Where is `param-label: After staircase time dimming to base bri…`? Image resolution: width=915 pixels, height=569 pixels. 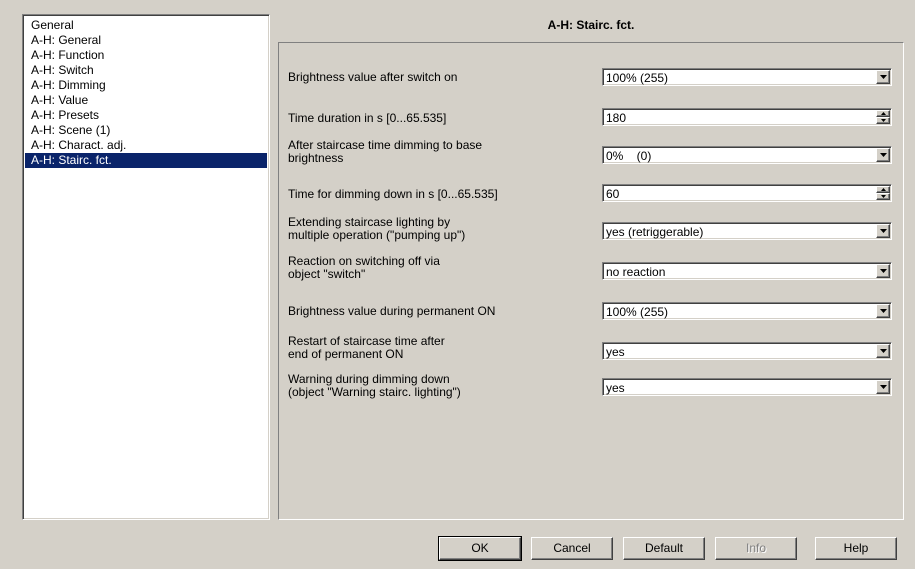
param-label: After staircase time dimming to base bri… is located at coordinates (385, 151).